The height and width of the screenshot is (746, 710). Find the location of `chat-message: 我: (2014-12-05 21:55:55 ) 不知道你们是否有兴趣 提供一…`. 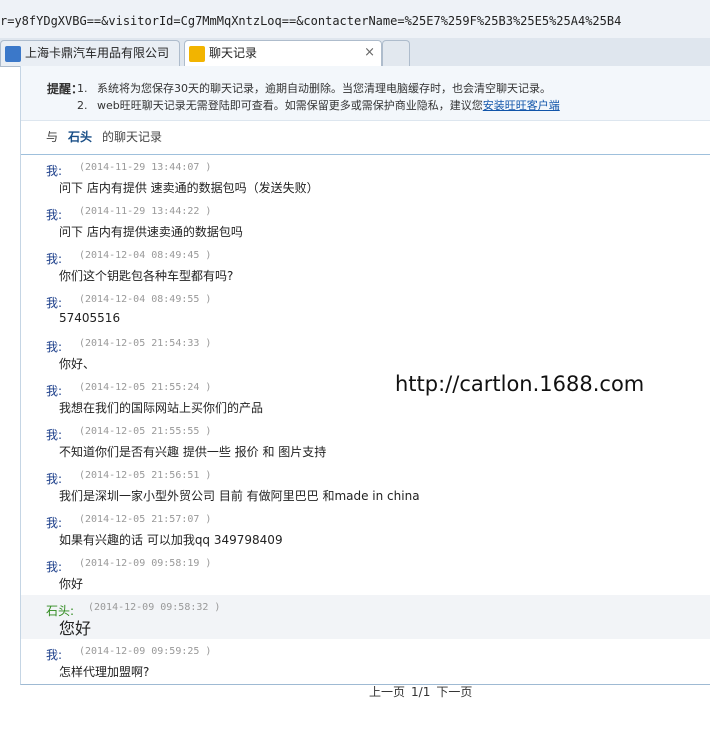

chat-message: 我: (2014-12-05 21:55:55 ) 不知道你们是否有兴趣 提供一… is located at coordinates (365, 441).